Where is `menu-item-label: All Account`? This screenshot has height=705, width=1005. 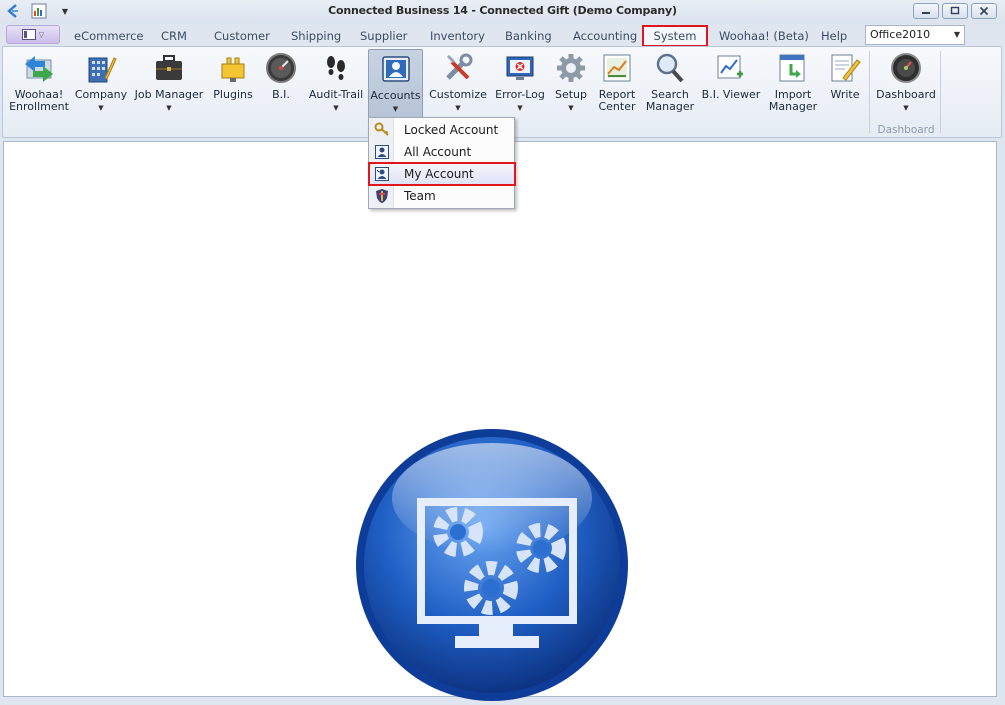 menu-item-label: All Account is located at coordinates (438, 152).